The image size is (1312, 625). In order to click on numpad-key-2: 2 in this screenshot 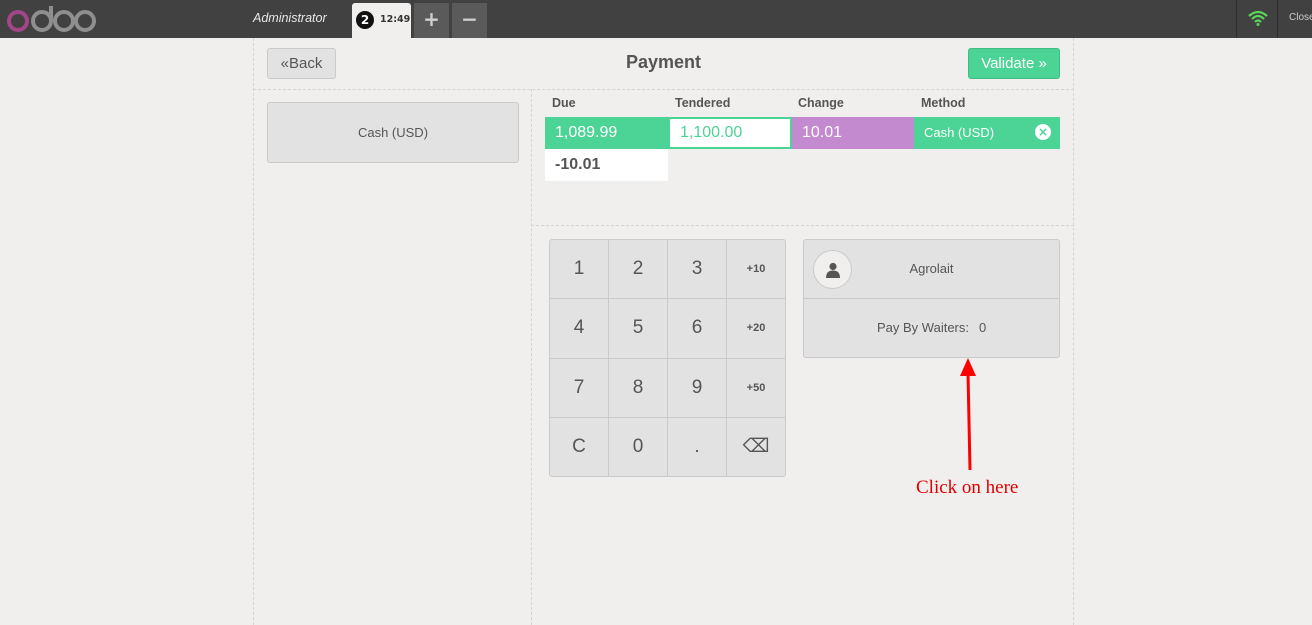, I will do `click(638, 269)`.